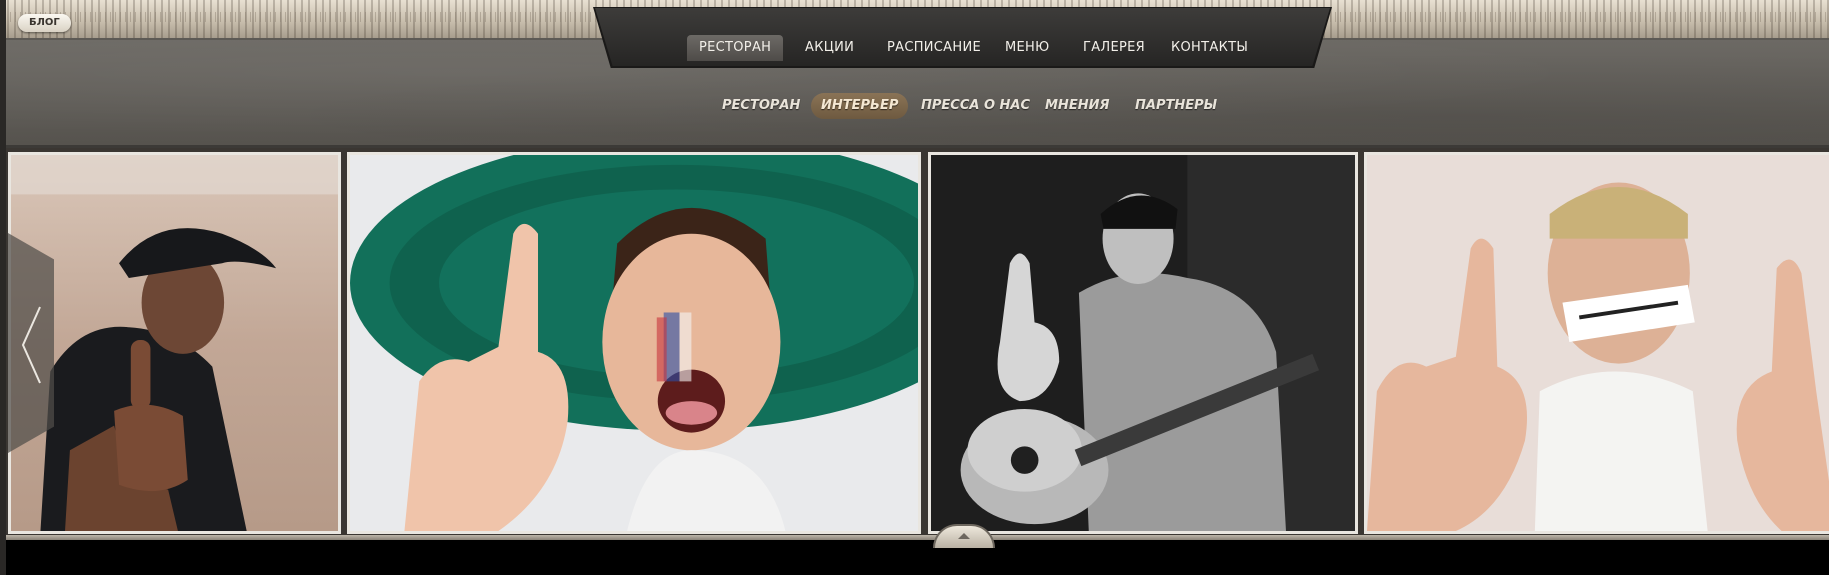  I want to click on subnav-item-partners: ПАРТНЕРЫ, so click(1176, 106).